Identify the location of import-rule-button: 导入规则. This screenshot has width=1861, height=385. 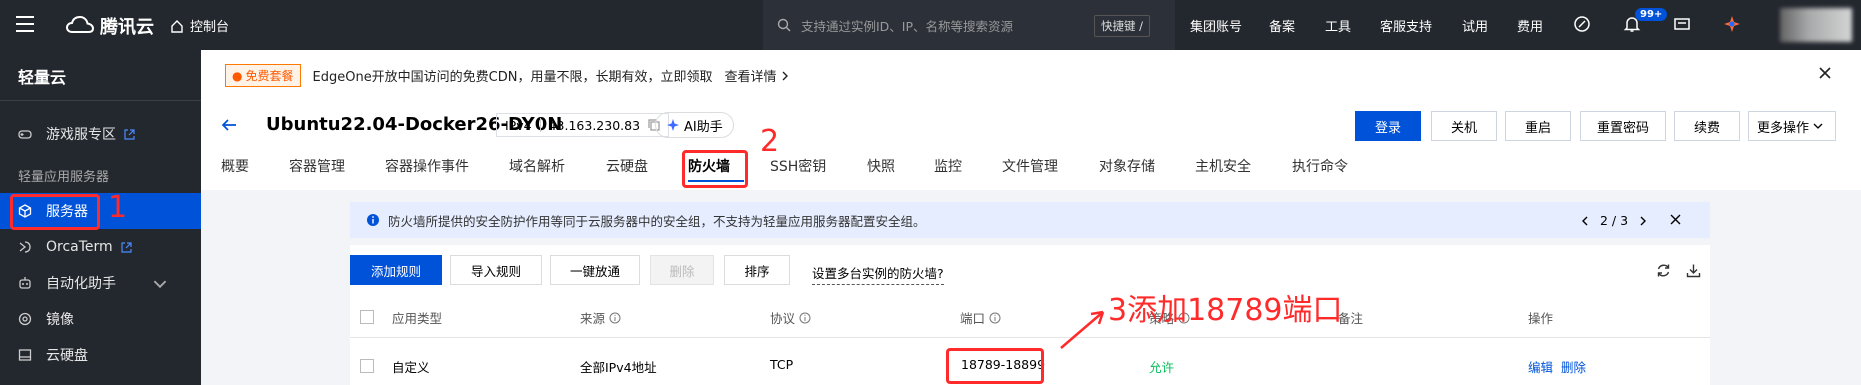
(496, 270).